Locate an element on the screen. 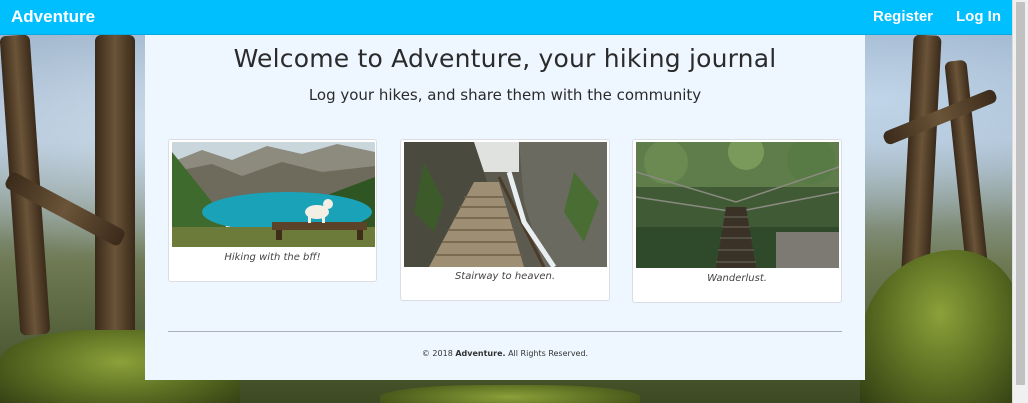 This screenshot has width=1028, height=403. card-caption: Stairway to heaven. is located at coordinates (505, 276).